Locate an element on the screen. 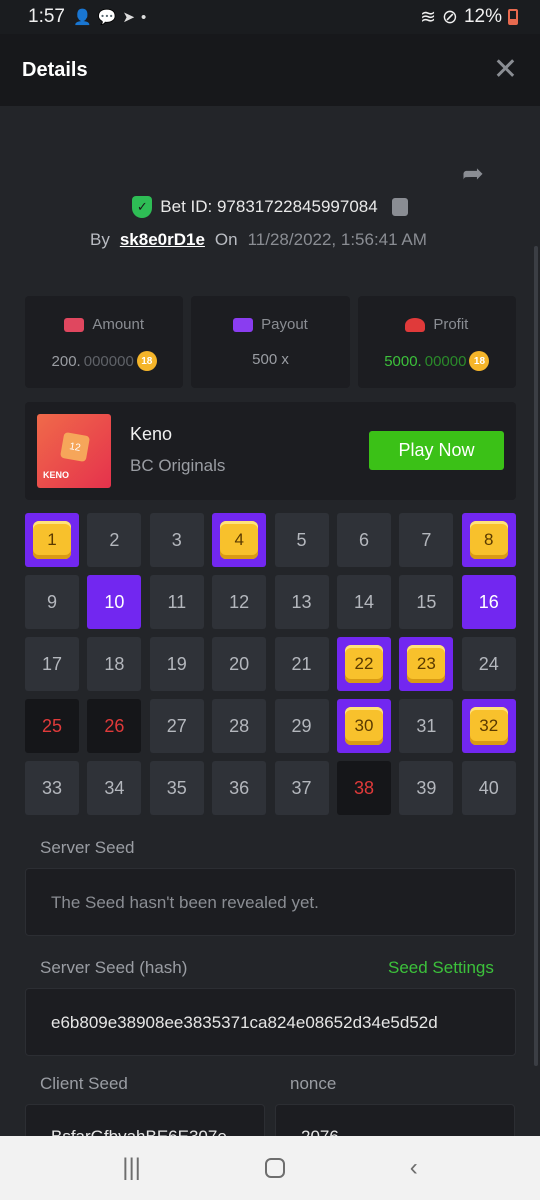 This screenshot has height=1200, width=540. keno-gem-icon: 22 is located at coordinates (363, 664).